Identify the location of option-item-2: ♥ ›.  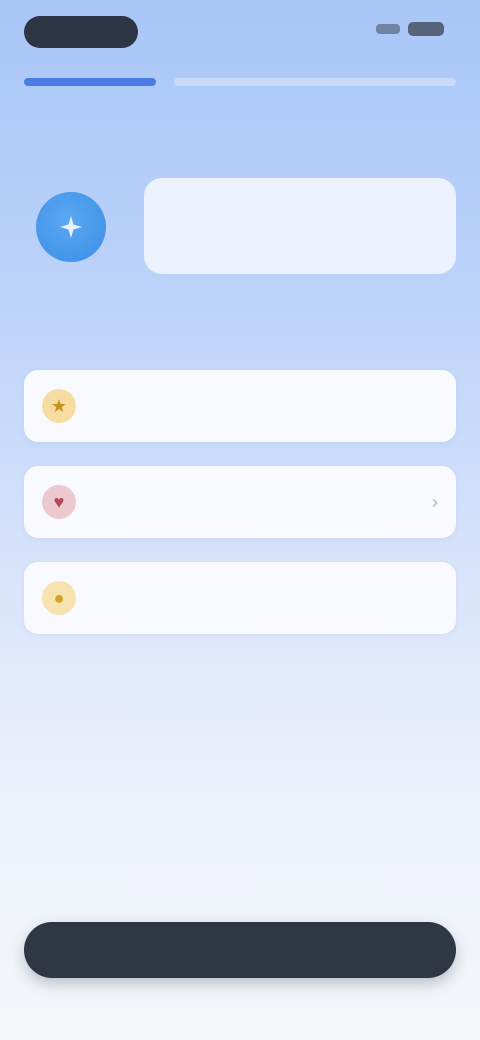
(240, 502).